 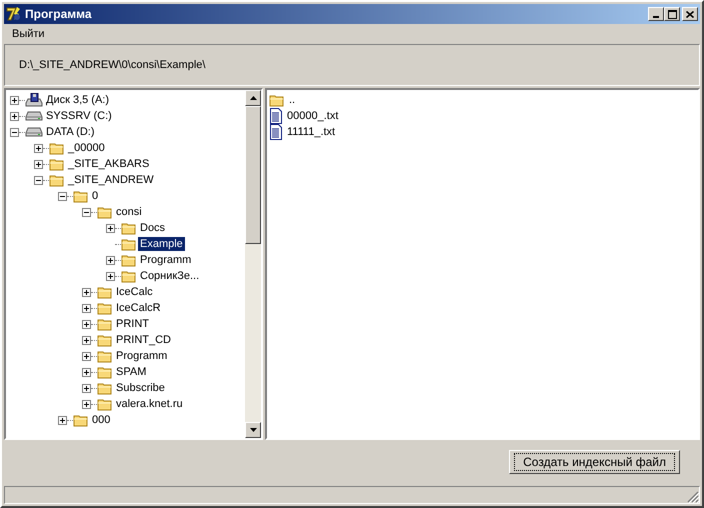 What do you see at coordinates (144, 340) in the screenshot?
I see `tree-item: PRINT_CD` at bounding box center [144, 340].